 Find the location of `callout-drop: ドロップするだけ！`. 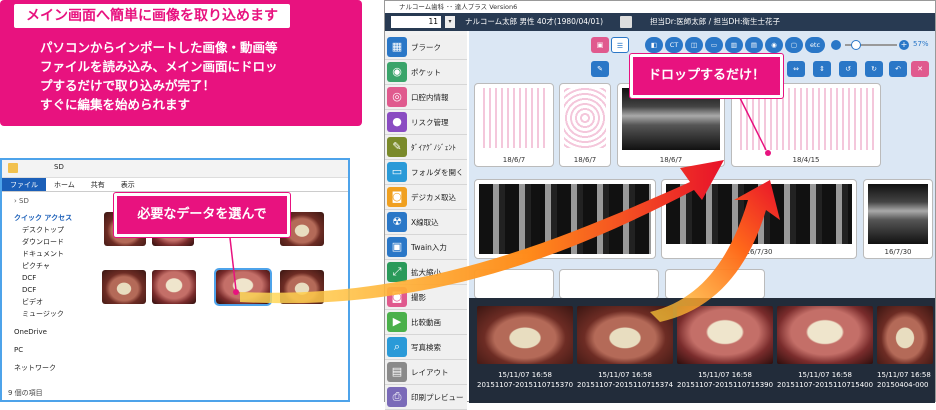

callout-drop: ドロップするだけ！ is located at coordinates (706, 76).